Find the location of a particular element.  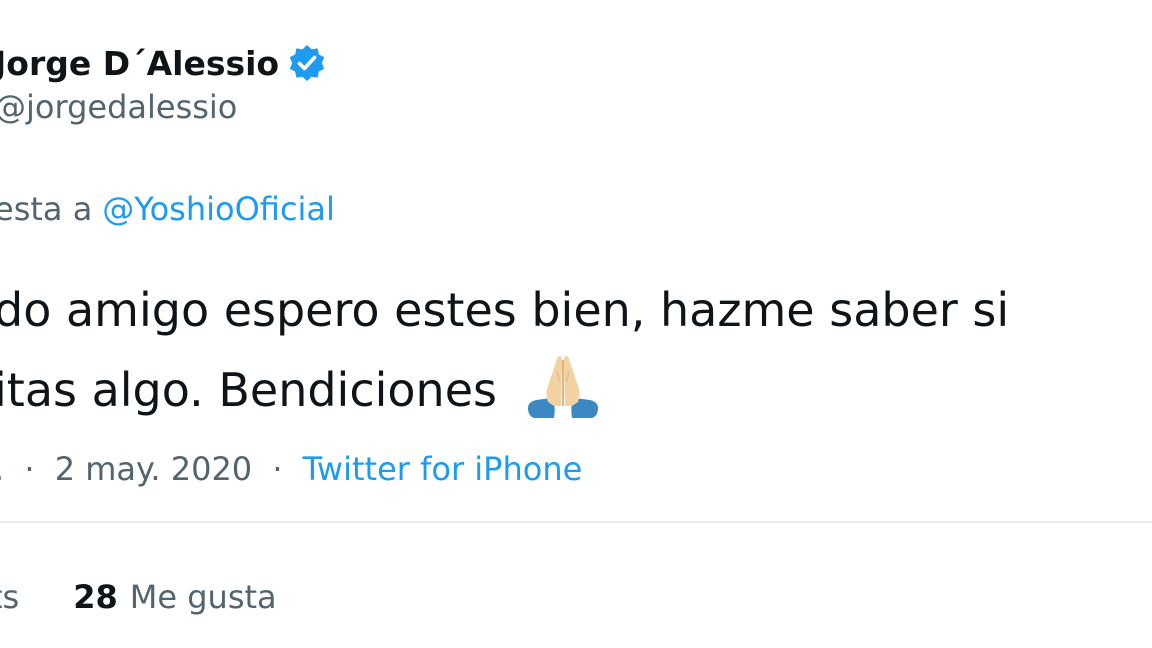

reply-mention-link: @YoshioOficial is located at coordinates (218, 209).